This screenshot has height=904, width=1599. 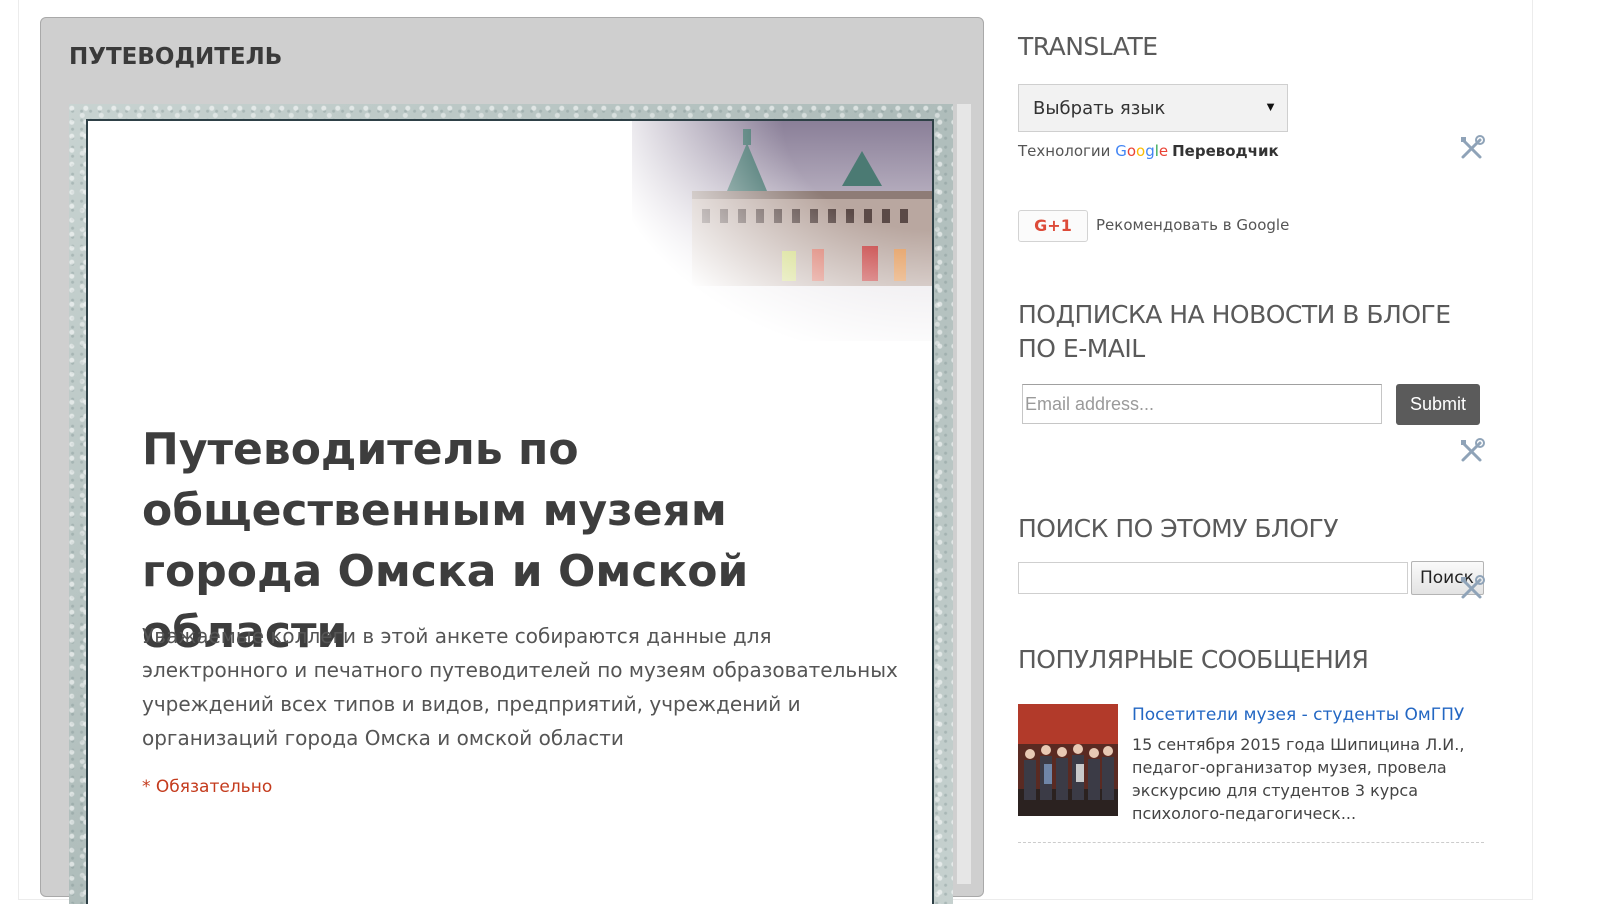 I want to click on popular-posts-title: ПОПУЛЯРНЫЕ СООБЩЕНИЯ, so click(x=1193, y=659).